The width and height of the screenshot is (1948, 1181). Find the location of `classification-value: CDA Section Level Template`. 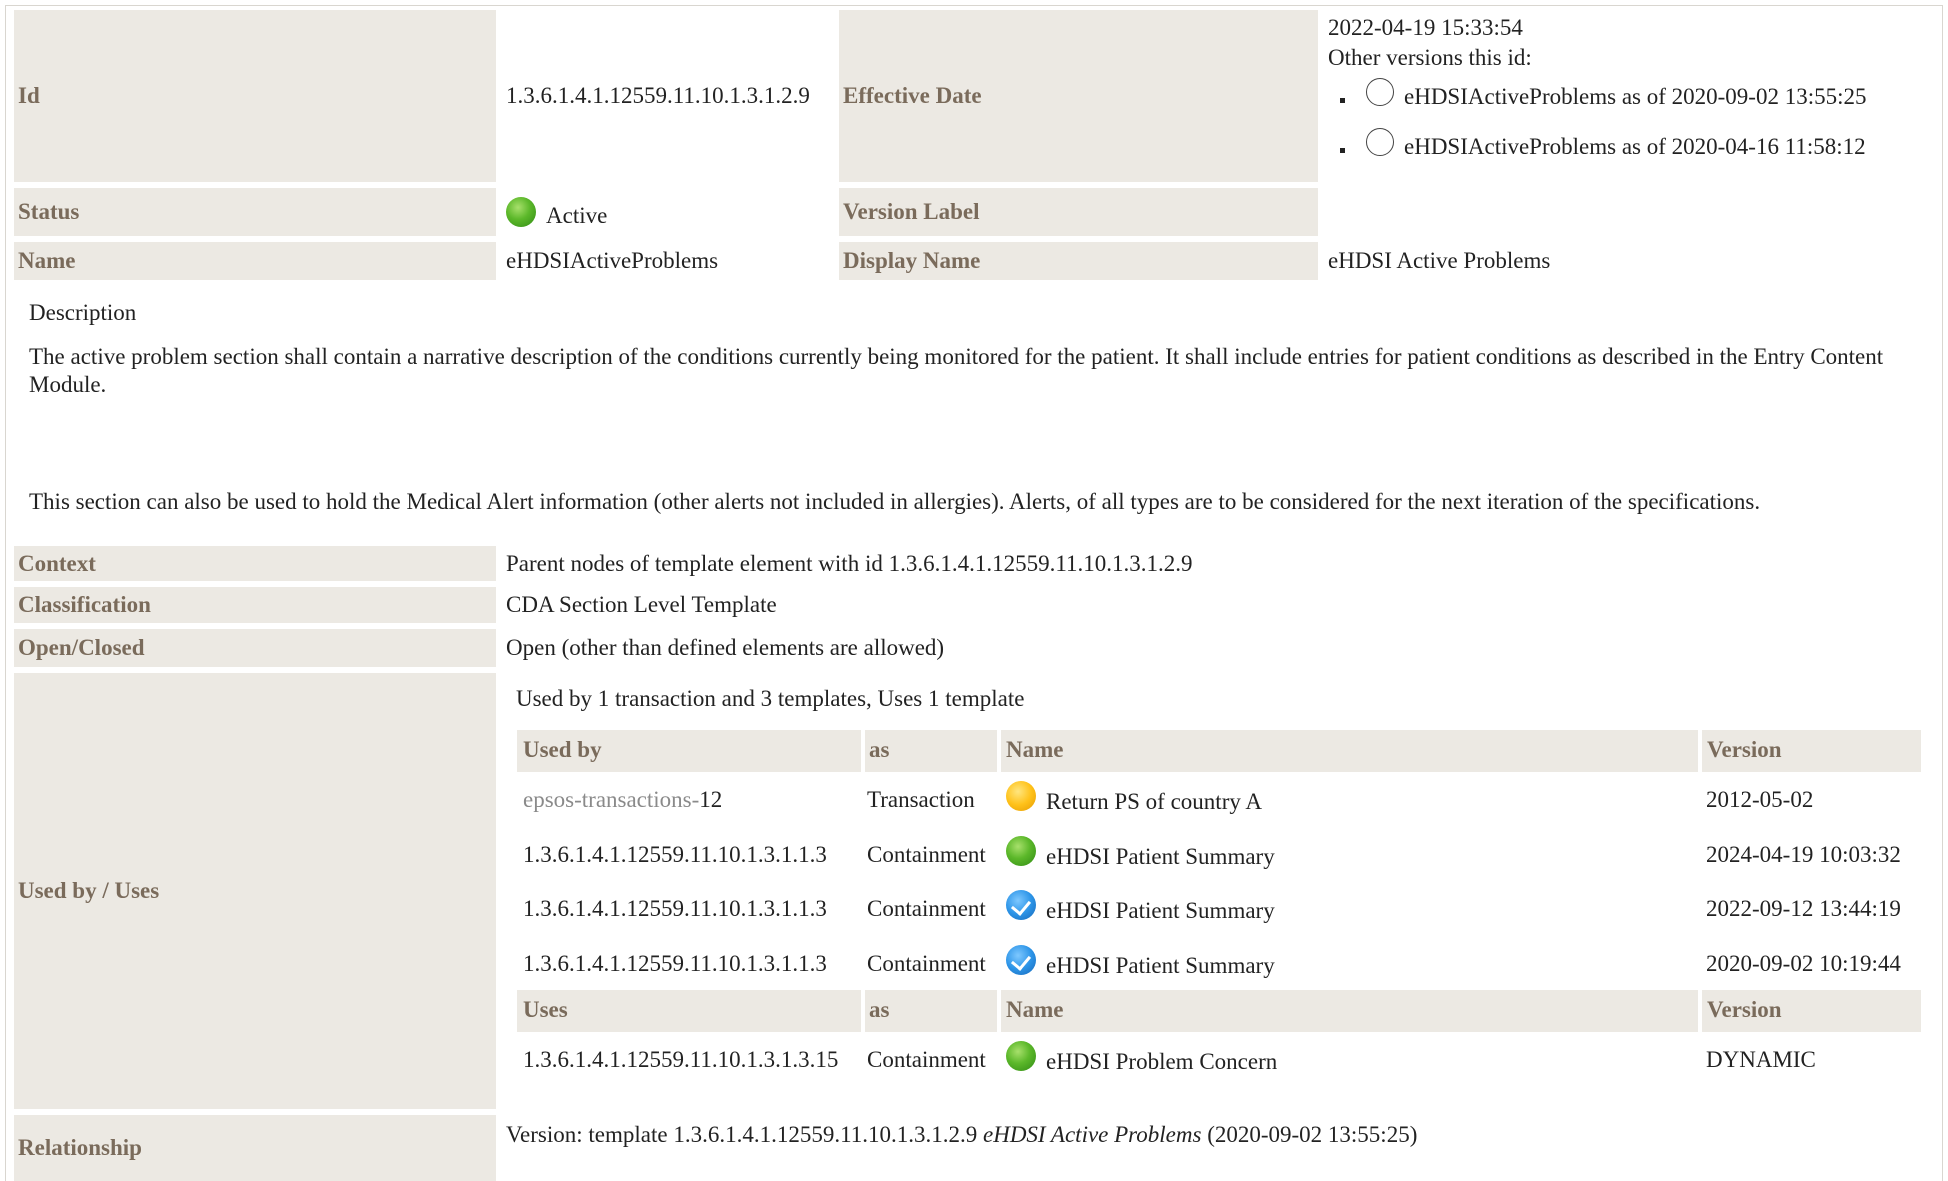

classification-value: CDA Section Level Template is located at coordinates (641, 604).